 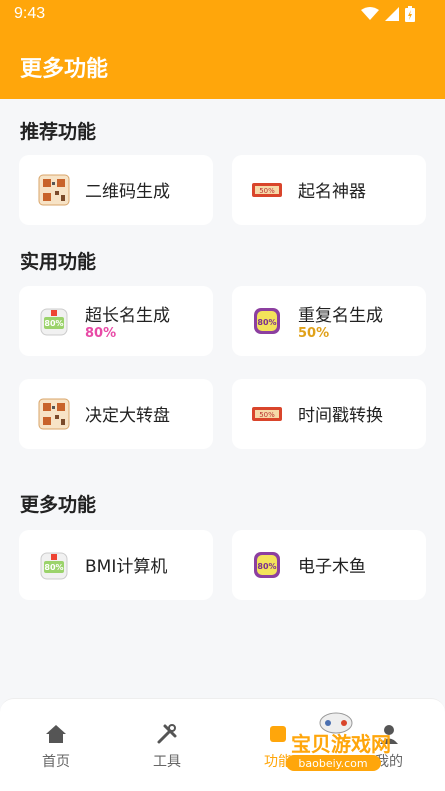 I want to click on card-qr-generator: 二维码生成, so click(x=116, y=190).